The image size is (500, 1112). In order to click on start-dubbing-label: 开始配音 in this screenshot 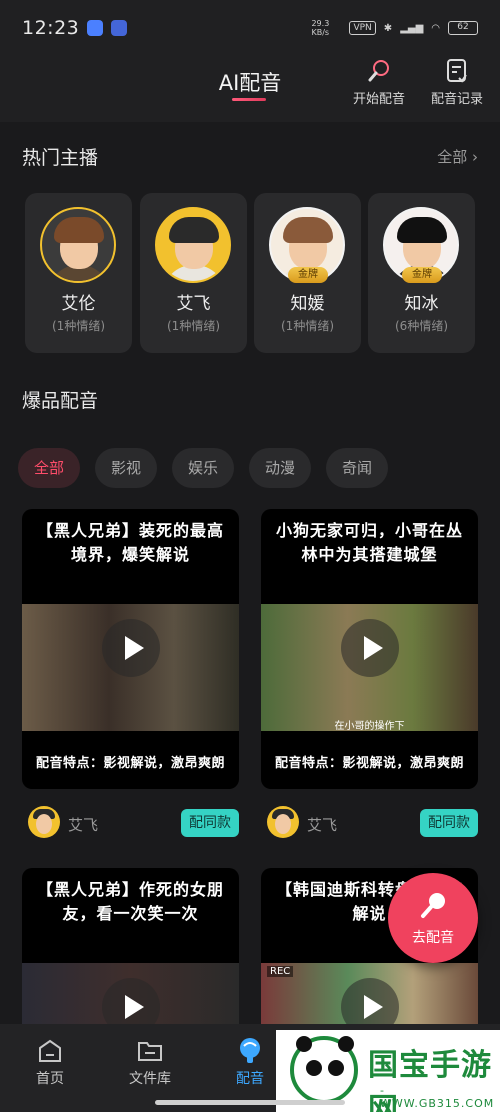, I will do `click(378, 99)`.